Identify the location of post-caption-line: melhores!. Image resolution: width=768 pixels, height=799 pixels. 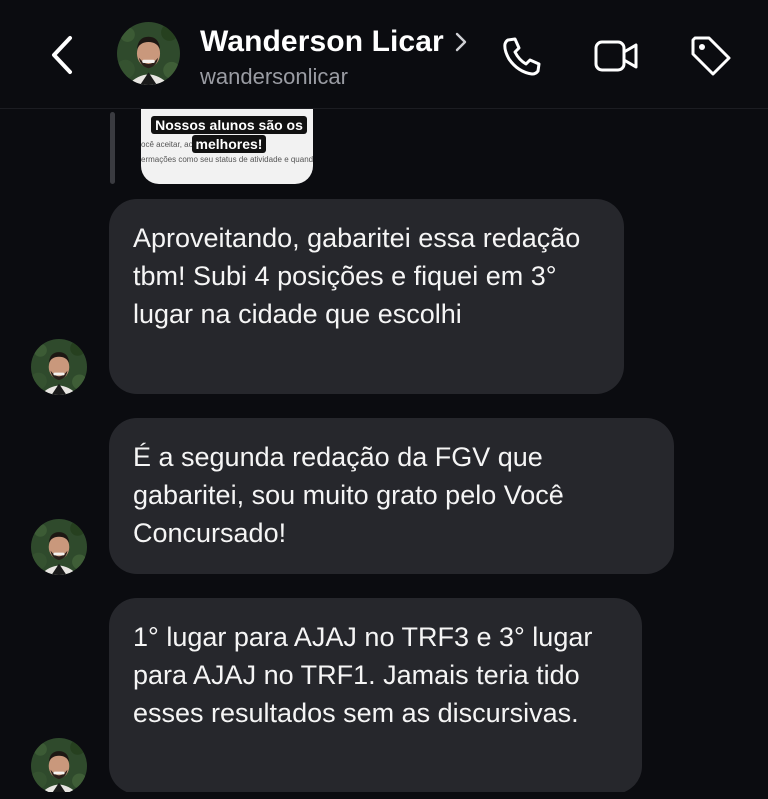
(229, 144).